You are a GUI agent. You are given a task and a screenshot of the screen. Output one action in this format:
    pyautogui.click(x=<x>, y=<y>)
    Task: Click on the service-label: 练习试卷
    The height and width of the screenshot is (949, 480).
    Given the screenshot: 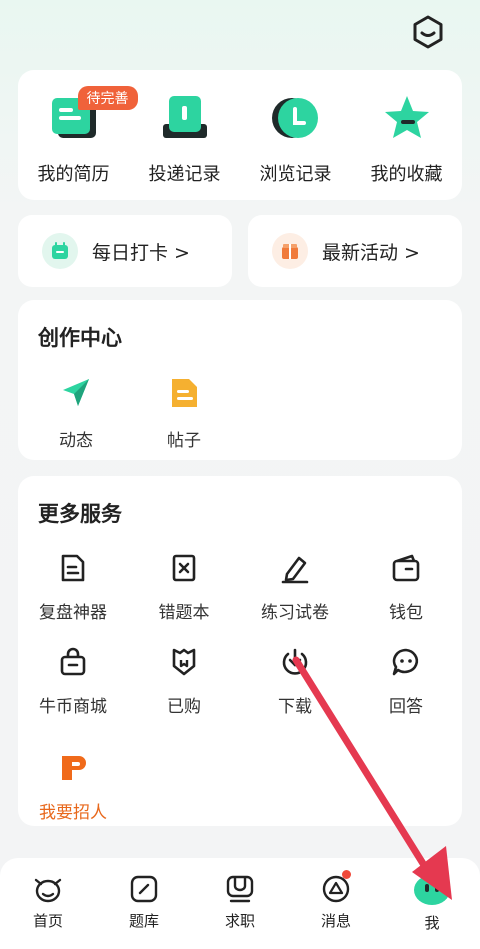 What is the action you would take?
    pyautogui.click(x=295, y=613)
    